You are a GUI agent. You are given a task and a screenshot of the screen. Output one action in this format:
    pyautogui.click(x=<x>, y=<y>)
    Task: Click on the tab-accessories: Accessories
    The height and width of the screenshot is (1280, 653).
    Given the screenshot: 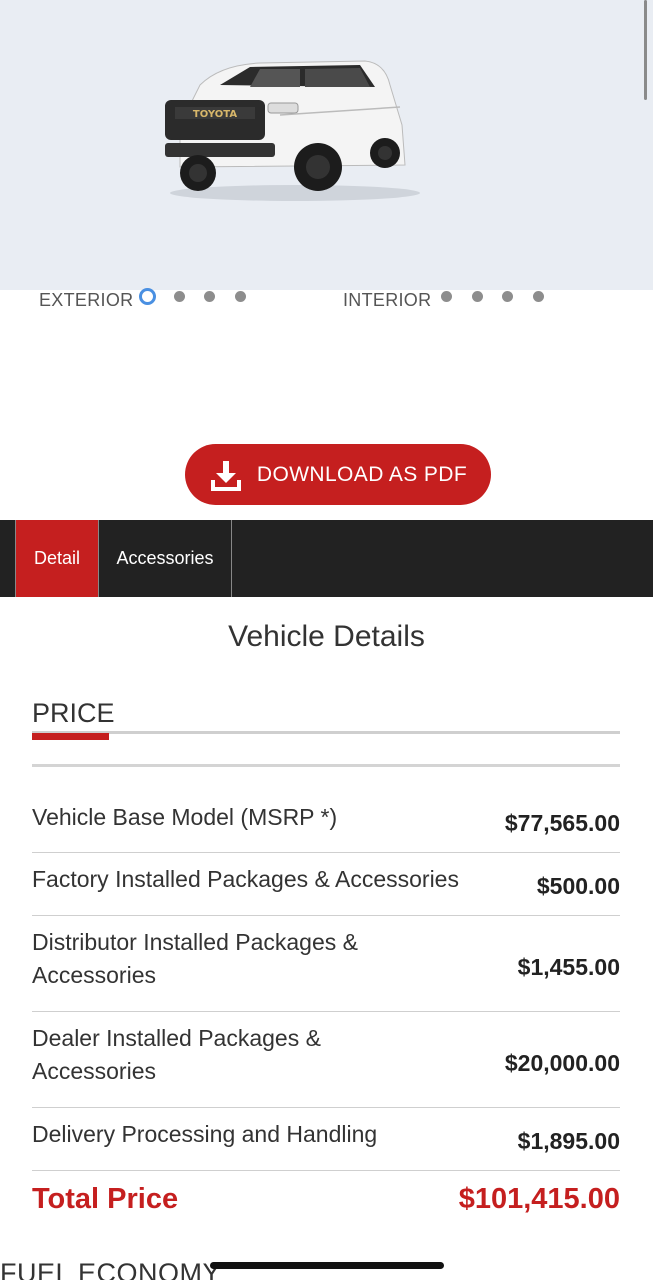 What is the action you would take?
    pyautogui.click(x=165, y=558)
    